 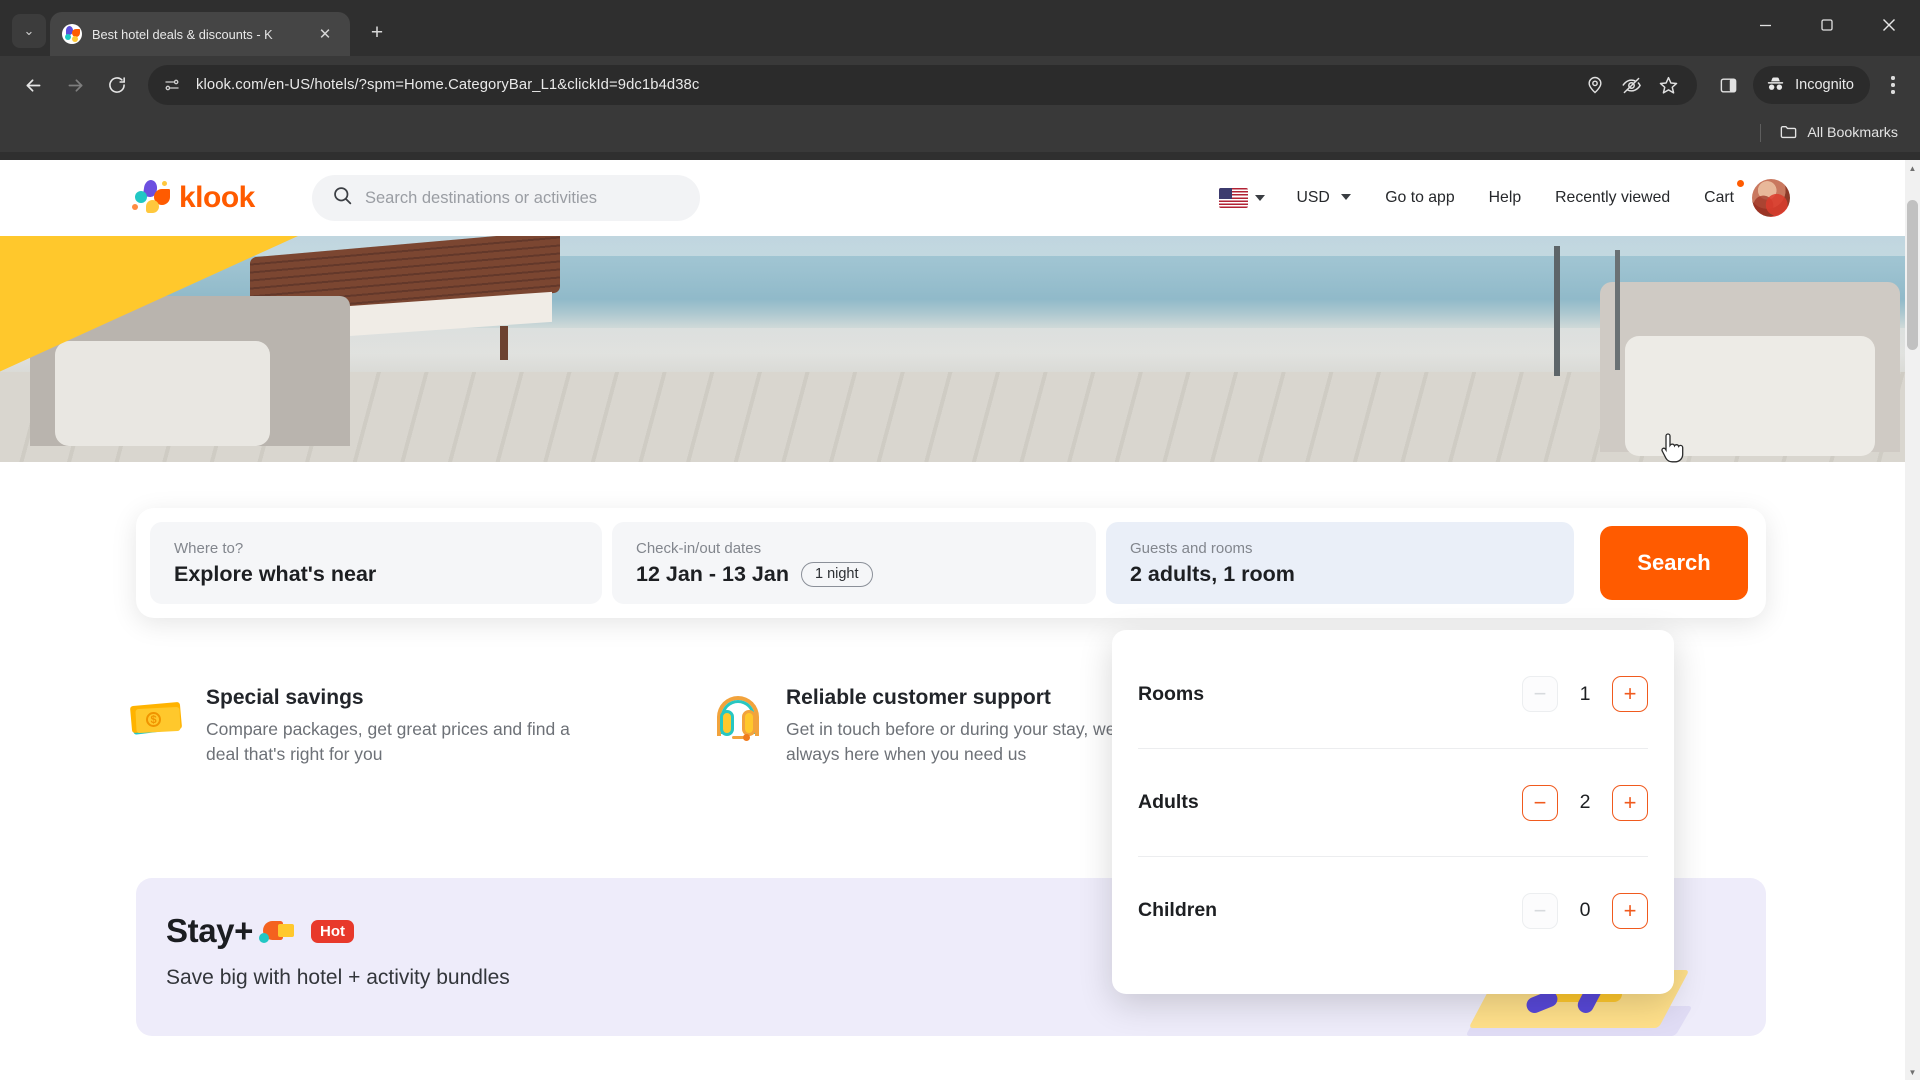 What do you see at coordinates (1912, 1072) in the screenshot?
I see `scroll-down-icon: ▼` at bounding box center [1912, 1072].